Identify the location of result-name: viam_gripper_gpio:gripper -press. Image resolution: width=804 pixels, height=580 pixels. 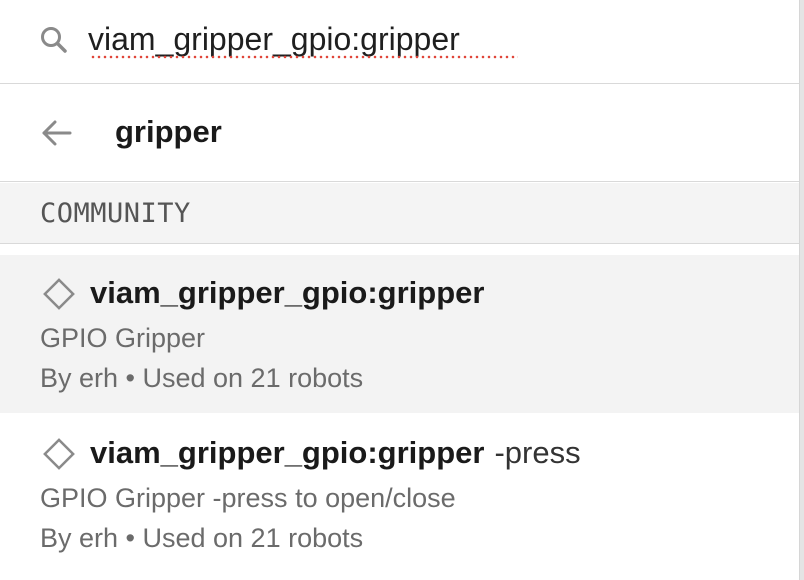
(335, 452).